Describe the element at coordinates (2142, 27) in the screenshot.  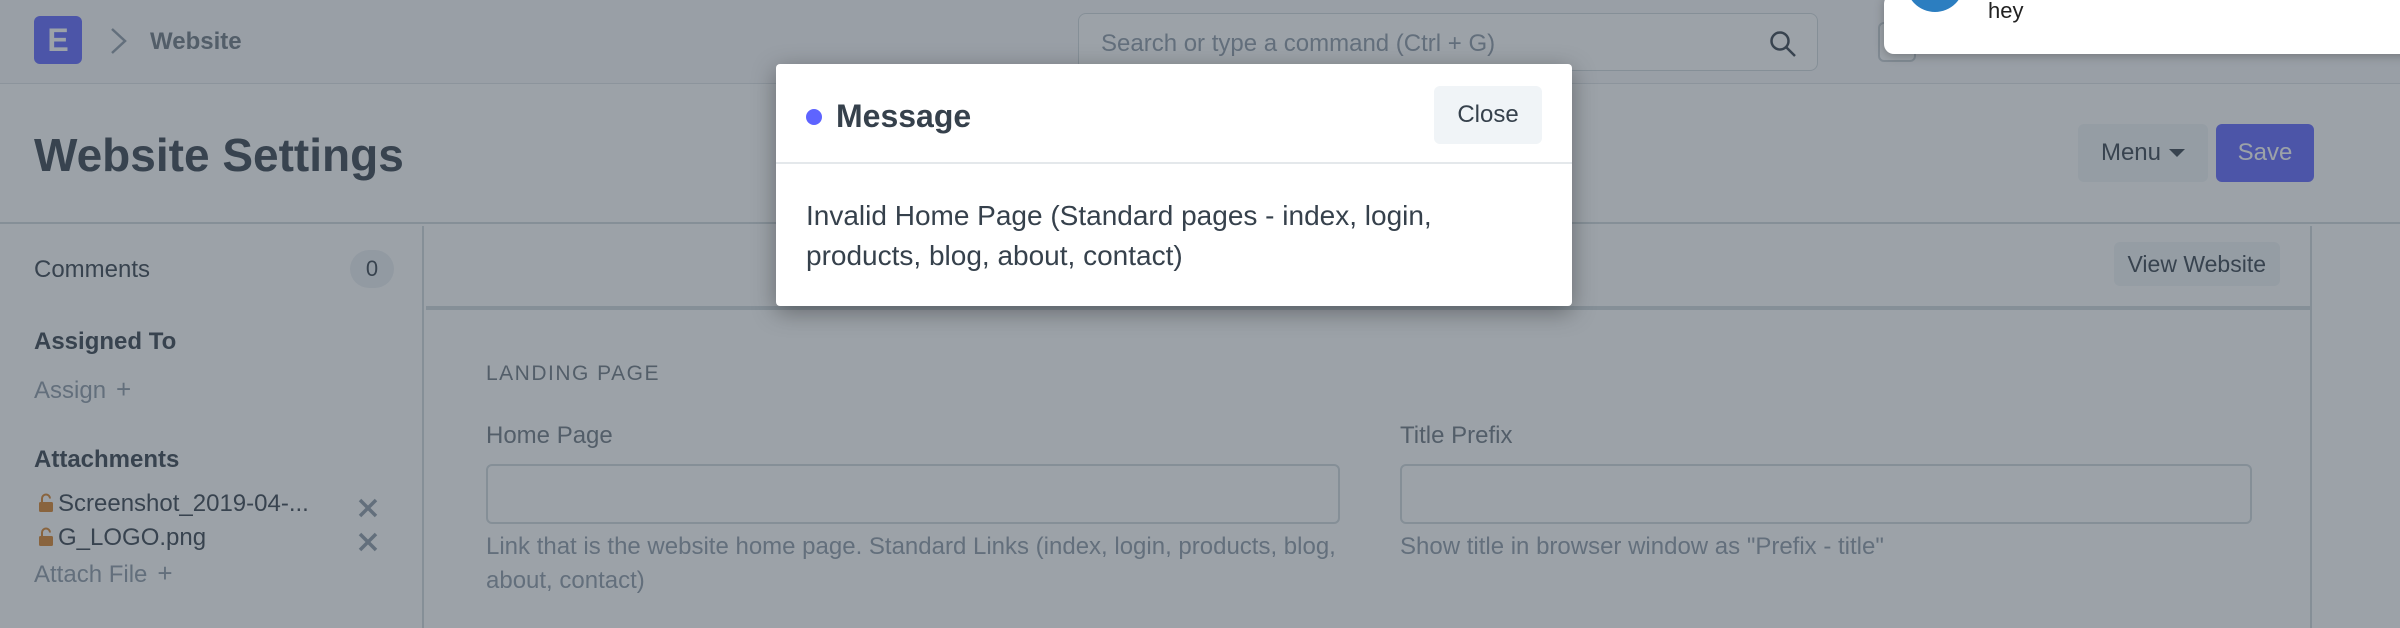
I see `notification-toast: hey` at that location.